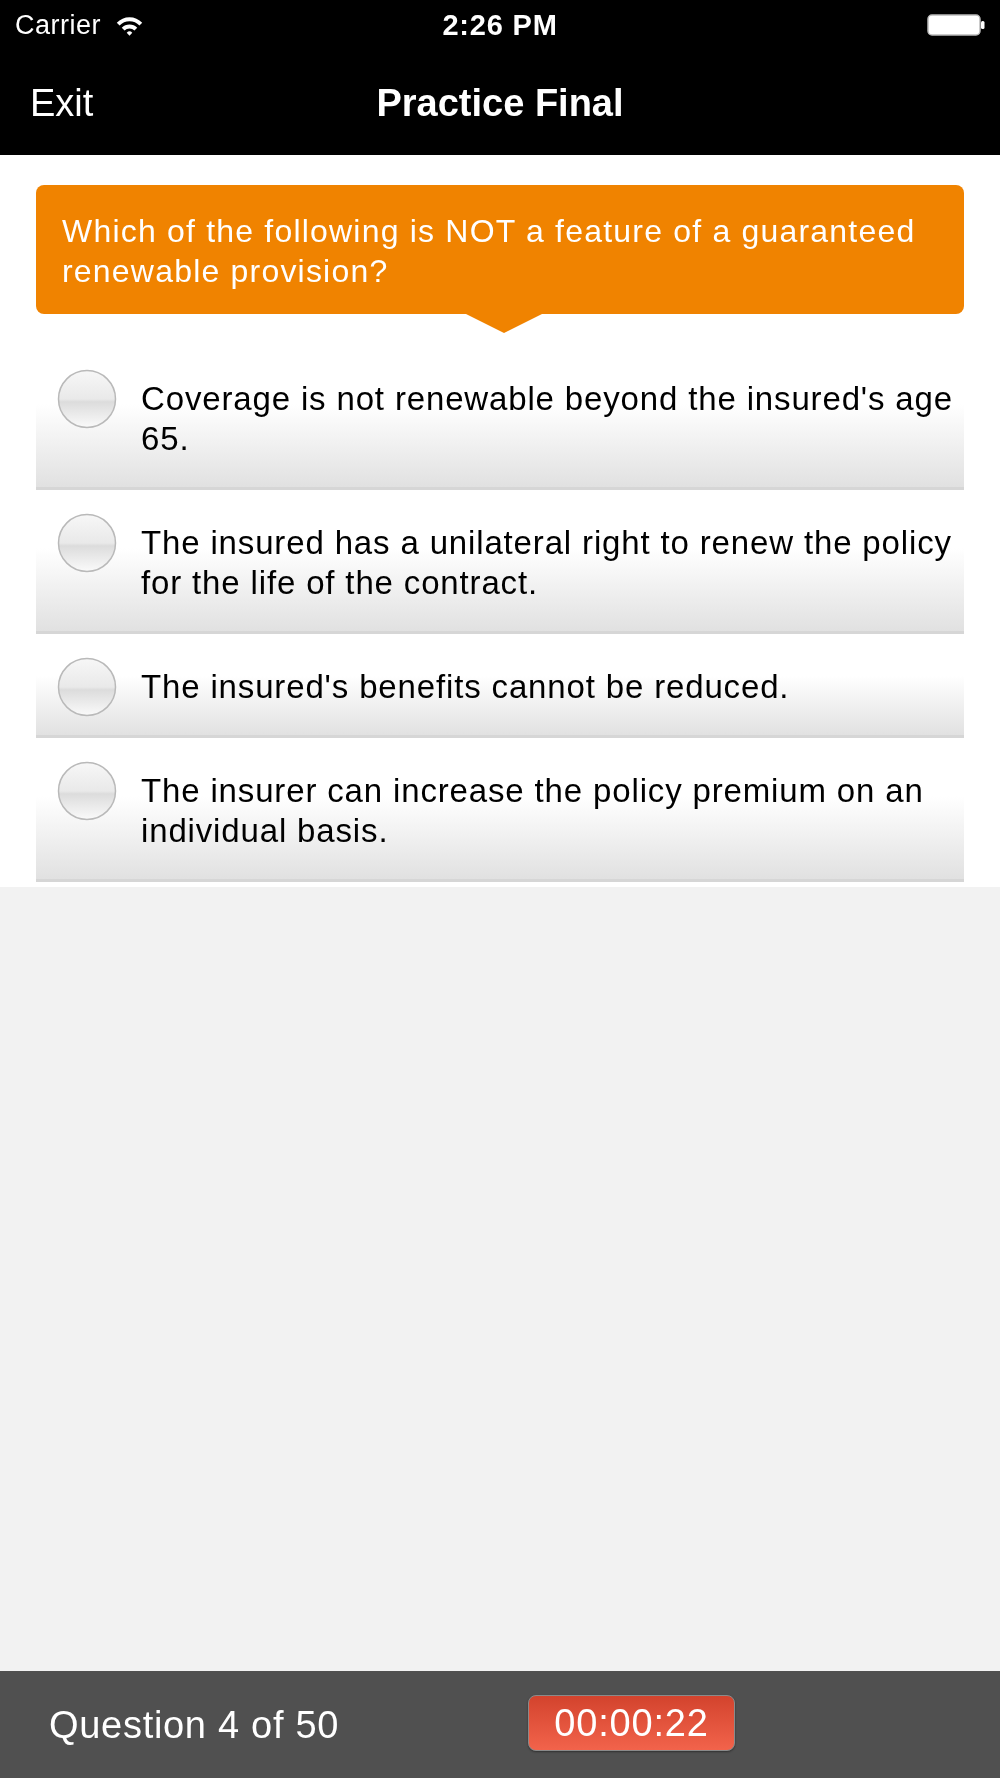 The height and width of the screenshot is (1778, 1000). What do you see at coordinates (58, 25) in the screenshot?
I see `carrier-label: Carrier` at bounding box center [58, 25].